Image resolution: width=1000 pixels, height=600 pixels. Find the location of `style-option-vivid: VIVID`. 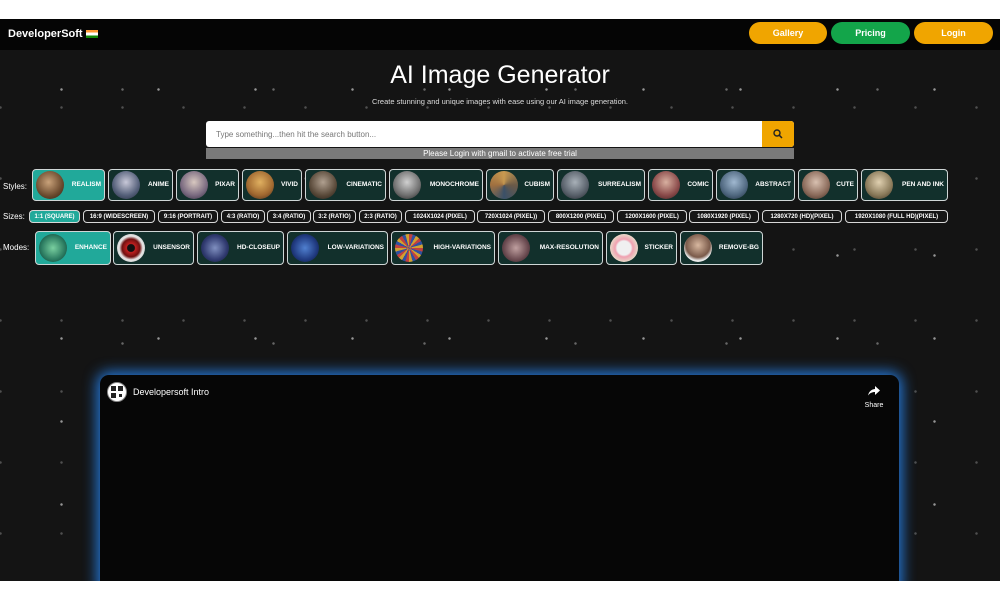

style-option-vivid: VIVID is located at coordinates (272, 185).